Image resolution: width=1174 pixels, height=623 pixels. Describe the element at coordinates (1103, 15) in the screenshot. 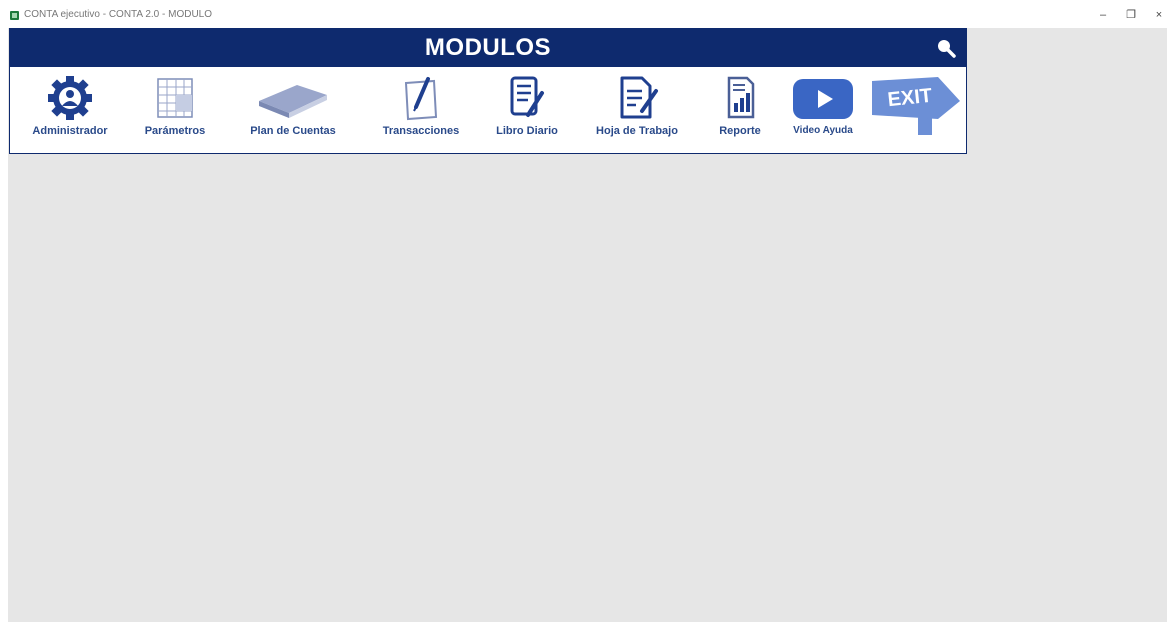

I see `minimize-button: –` at that location.